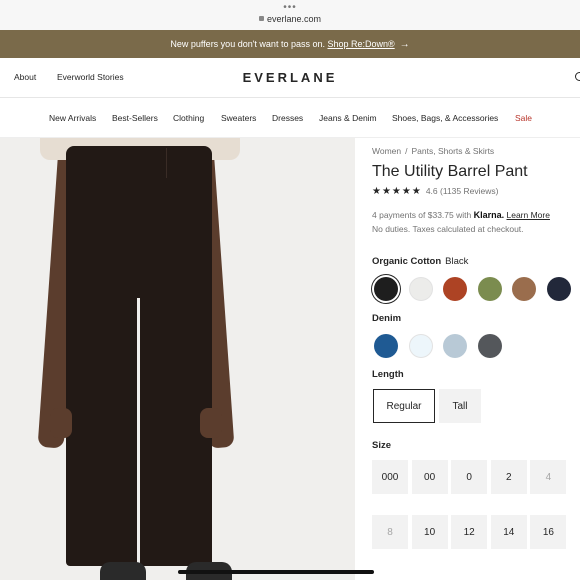 The height and width of the screenshot is (580, 580). What do you see at coordinates (382, 445) in the screenshot?
I see `size-label: Size` at bounding box center [382, 445].